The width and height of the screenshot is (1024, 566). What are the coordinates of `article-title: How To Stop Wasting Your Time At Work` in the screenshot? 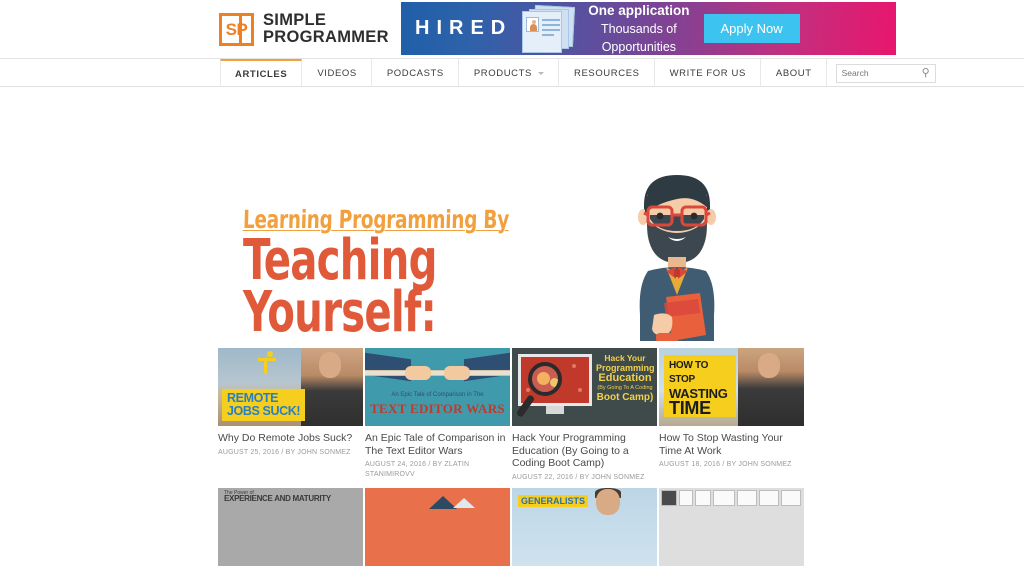 It's located at (731, 444).